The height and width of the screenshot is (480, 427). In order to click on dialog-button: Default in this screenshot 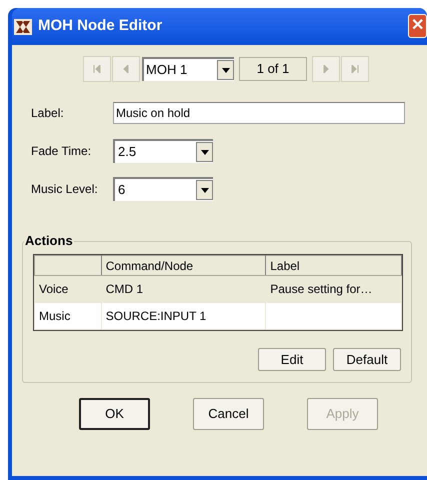, I will do `click(367, 359)`.